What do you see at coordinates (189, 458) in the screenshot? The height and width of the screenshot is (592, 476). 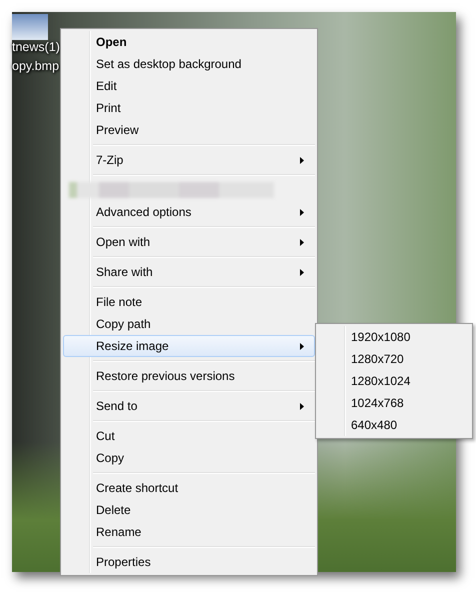 I see `menu-item: Copy` at bounding box center [189, 458].